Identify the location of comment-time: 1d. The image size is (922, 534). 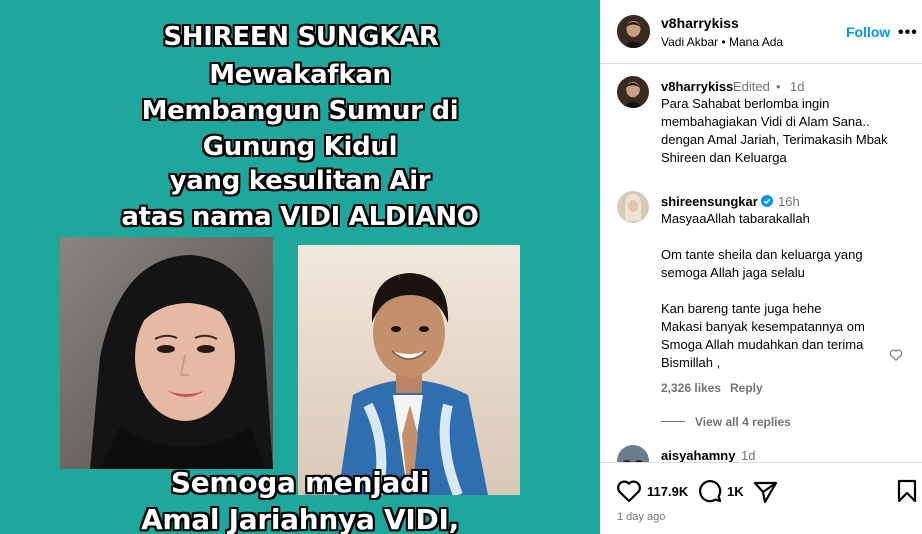
(748, 455).